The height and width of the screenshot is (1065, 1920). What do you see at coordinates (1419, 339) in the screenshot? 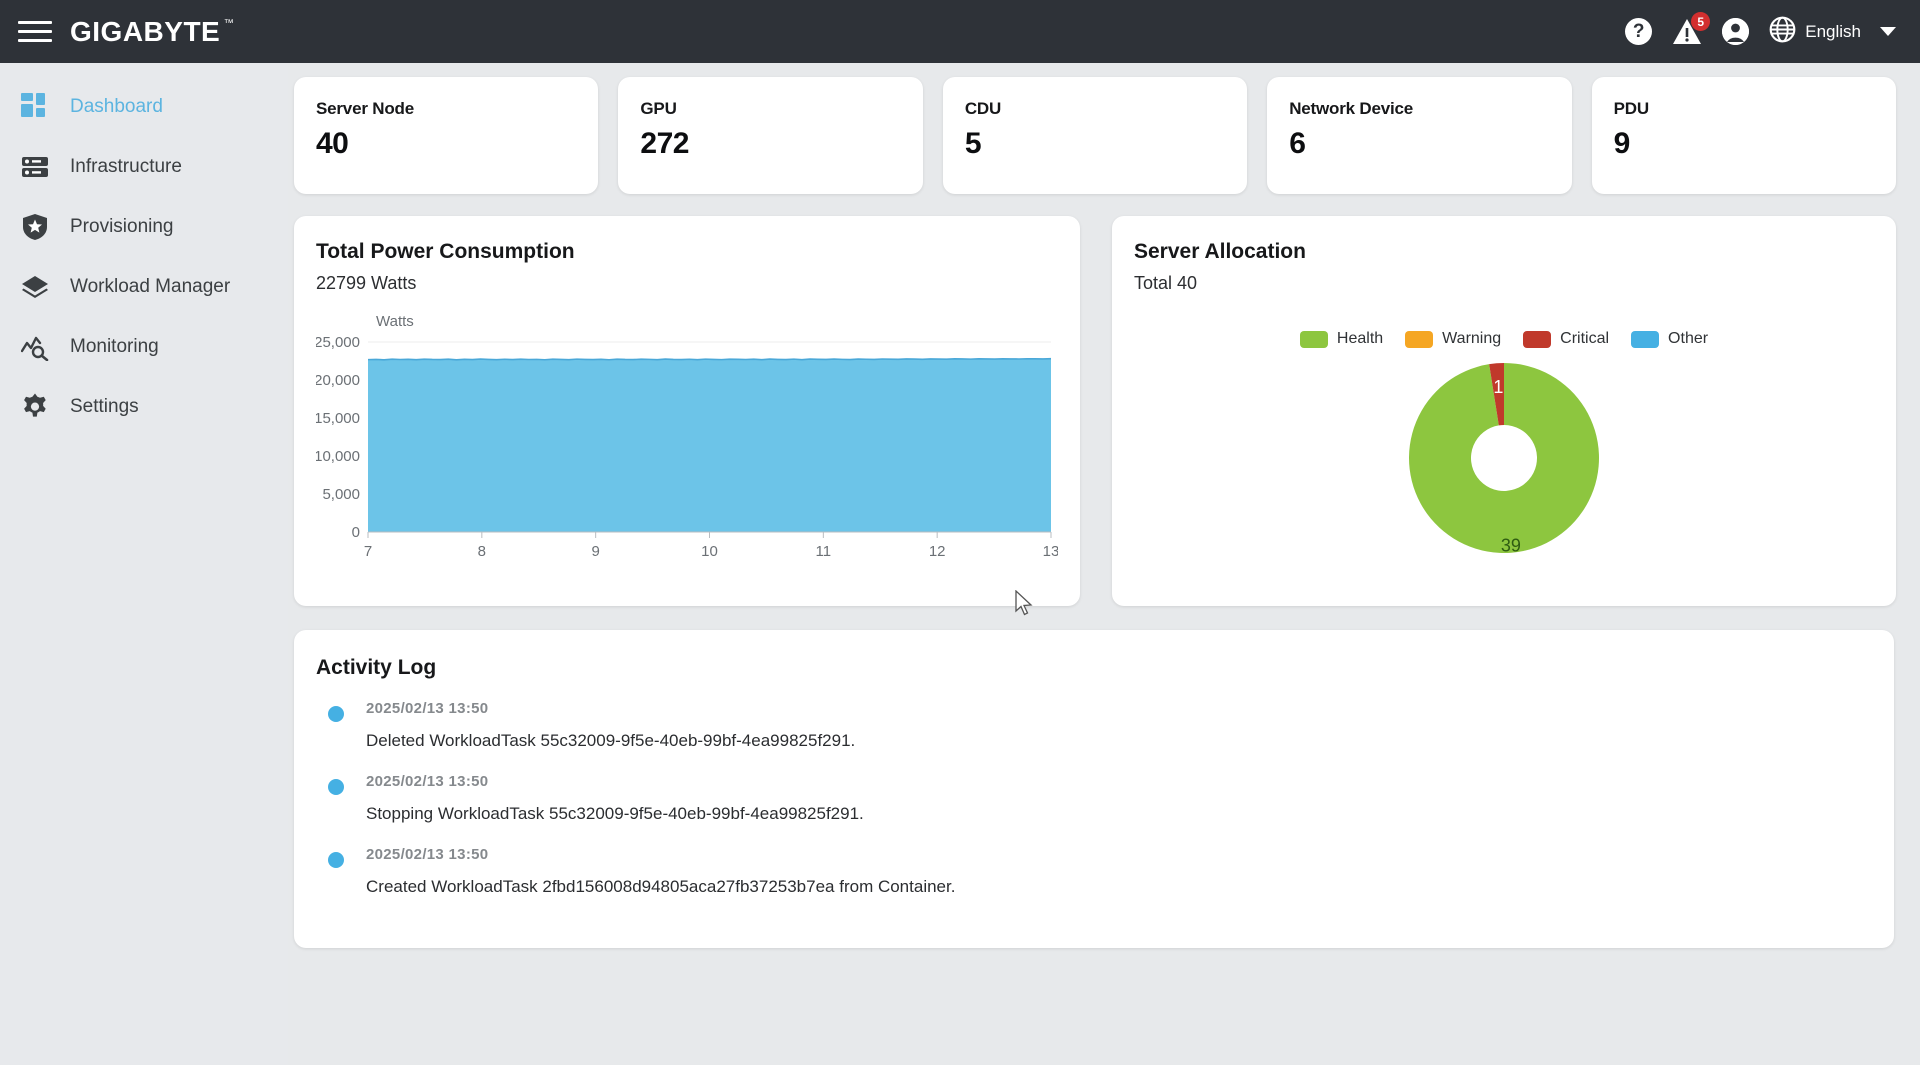
I see `legend-swatch-warning` at bounding box center [1419, 339].